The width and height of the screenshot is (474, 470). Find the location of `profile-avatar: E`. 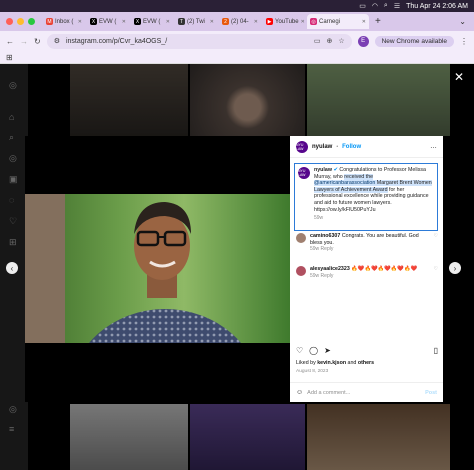

profile-avatar: E is located at coordinates (363, 41).